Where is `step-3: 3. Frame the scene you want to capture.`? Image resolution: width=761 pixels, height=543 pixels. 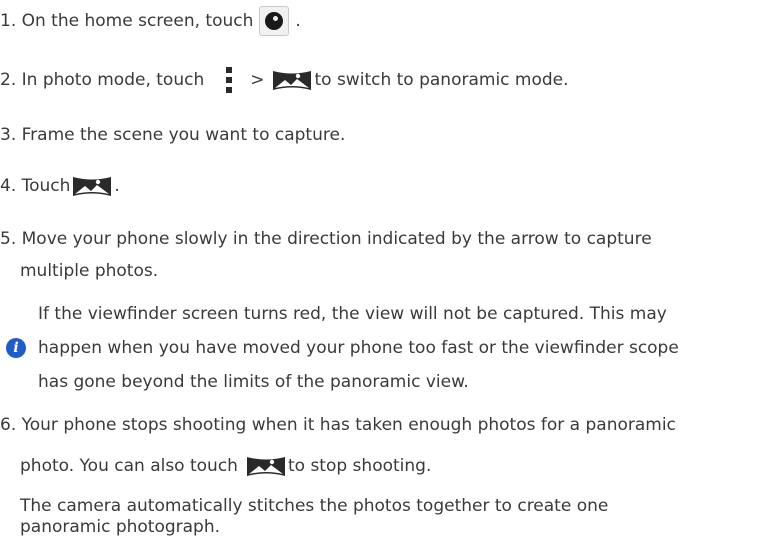
step-3: 3. Frame the scene you want to capture. is located at coordinates (172, 135).